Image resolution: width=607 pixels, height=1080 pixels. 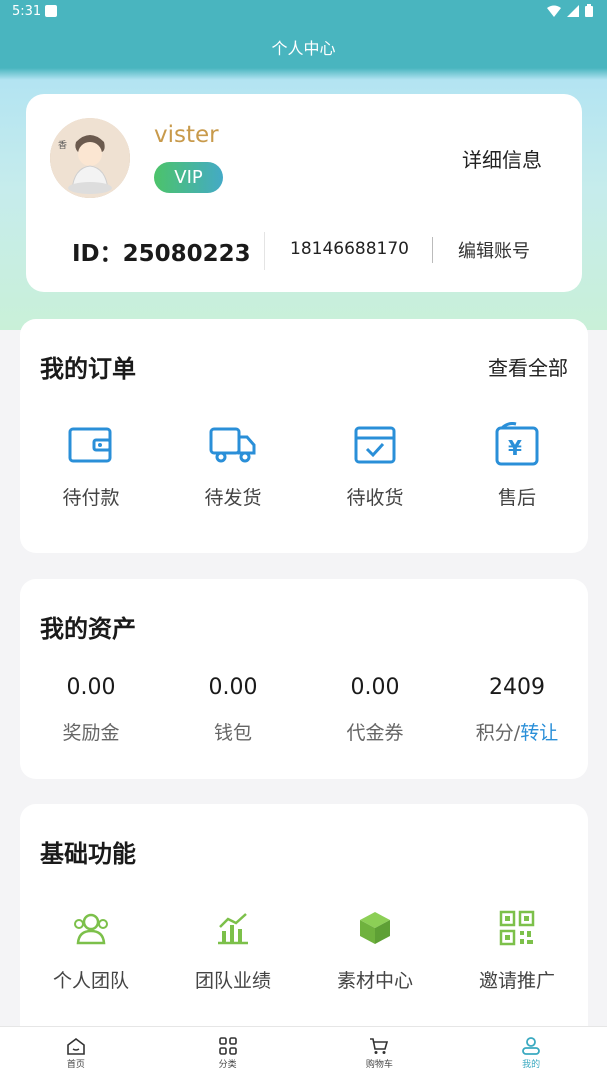 What do you see at coordinates (375, 928) in the screenshot?
I see `cube-icon` at bounding box center [375, 928].